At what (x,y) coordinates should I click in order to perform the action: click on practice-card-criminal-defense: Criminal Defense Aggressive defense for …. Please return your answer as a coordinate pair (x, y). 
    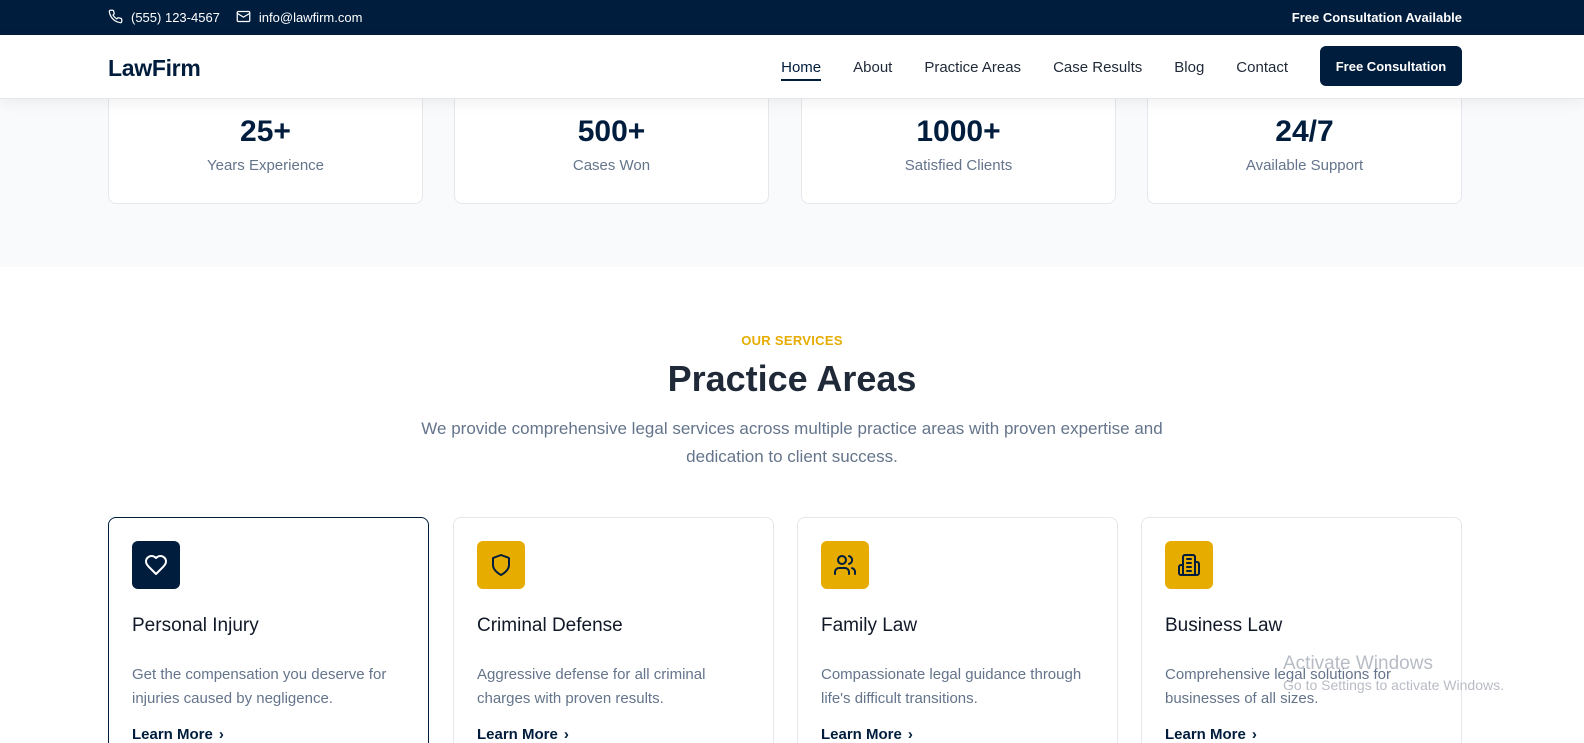
    Looking at the image, I should click on (613, 630).